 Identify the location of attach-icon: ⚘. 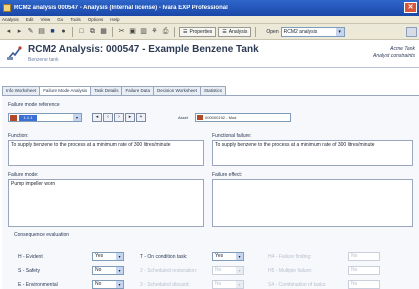
(154, 31).